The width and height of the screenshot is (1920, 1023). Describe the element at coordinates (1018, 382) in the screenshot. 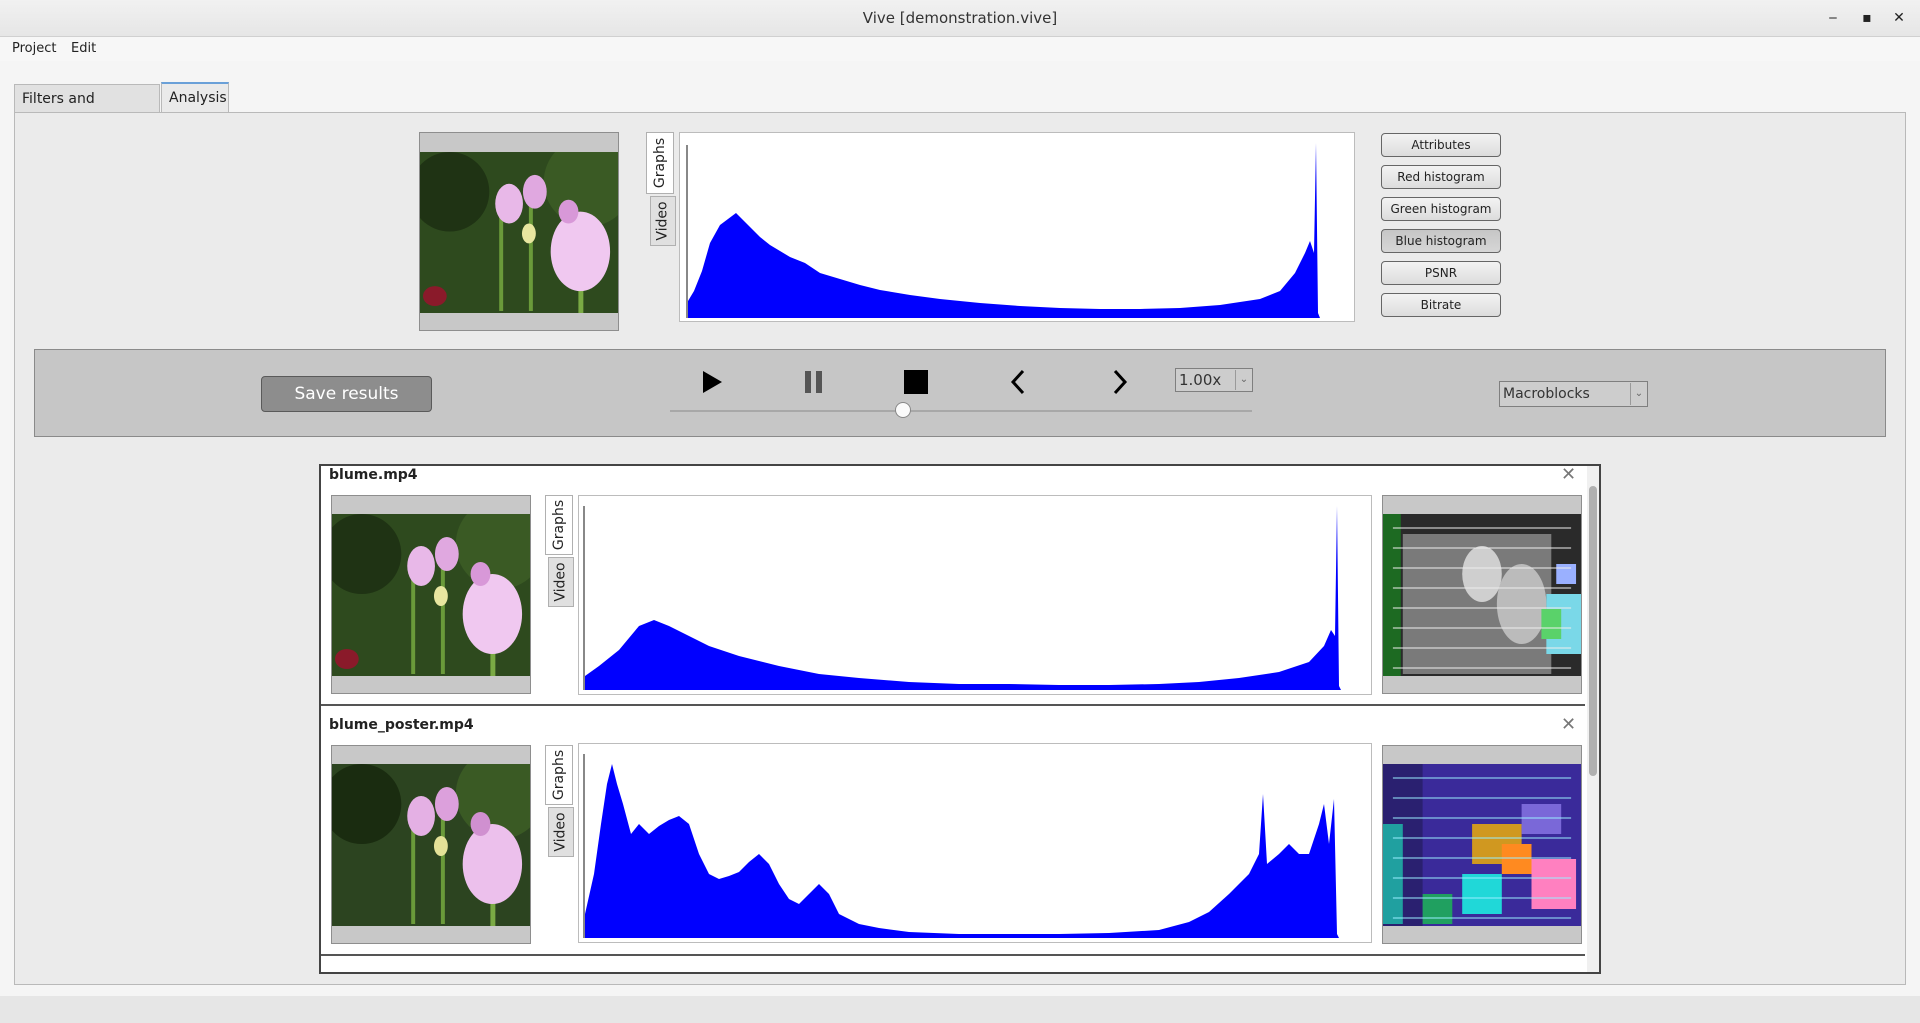

I see `chevron-left-icon` at that location.